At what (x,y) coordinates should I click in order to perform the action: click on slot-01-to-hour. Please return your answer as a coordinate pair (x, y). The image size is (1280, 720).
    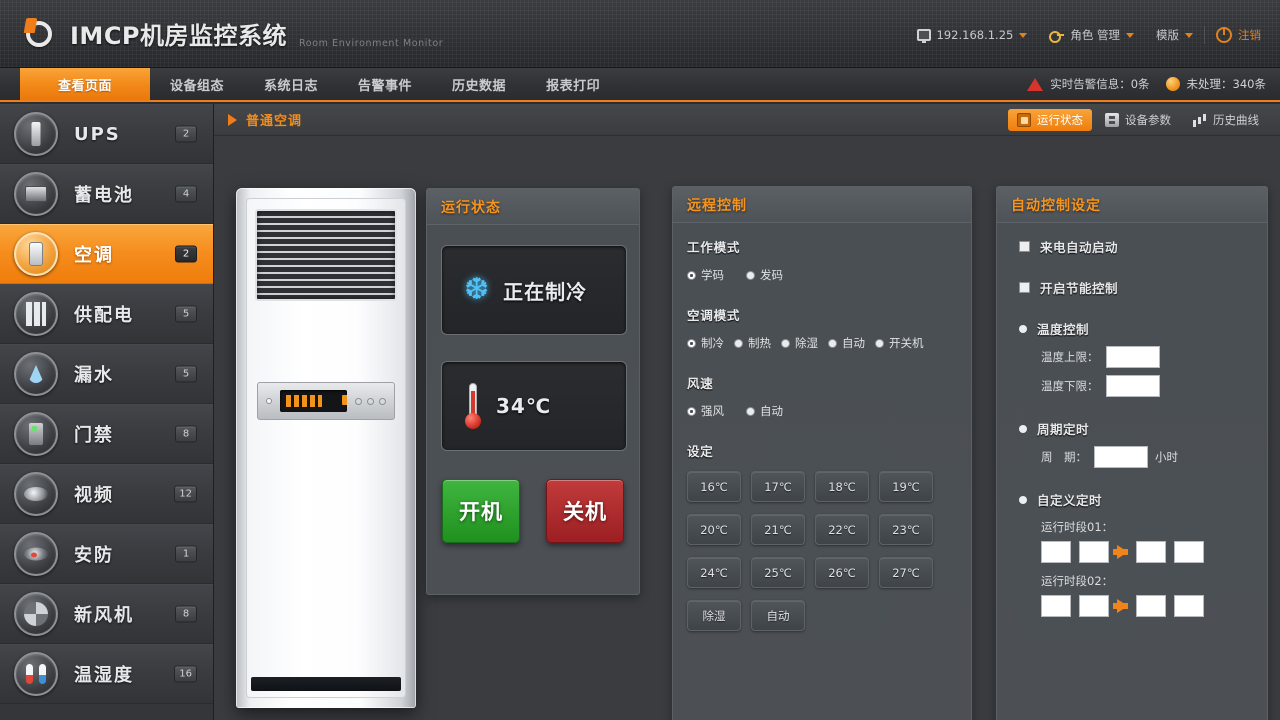
    Looking at the image, I should click on (1151, 552).